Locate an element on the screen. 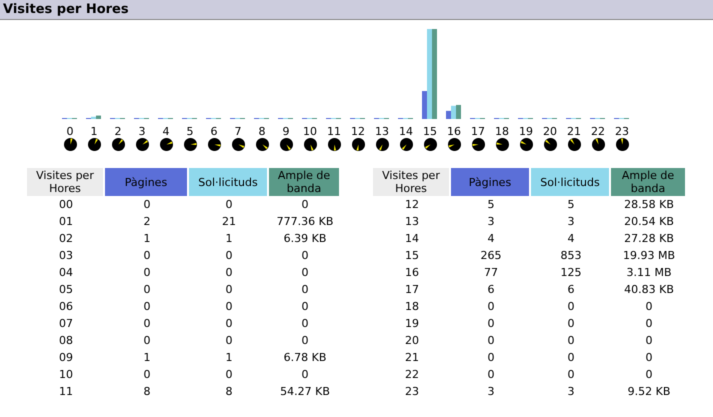 The image size is (713, 417). table-cell-text: 3 is located at coordinates (491, 222).